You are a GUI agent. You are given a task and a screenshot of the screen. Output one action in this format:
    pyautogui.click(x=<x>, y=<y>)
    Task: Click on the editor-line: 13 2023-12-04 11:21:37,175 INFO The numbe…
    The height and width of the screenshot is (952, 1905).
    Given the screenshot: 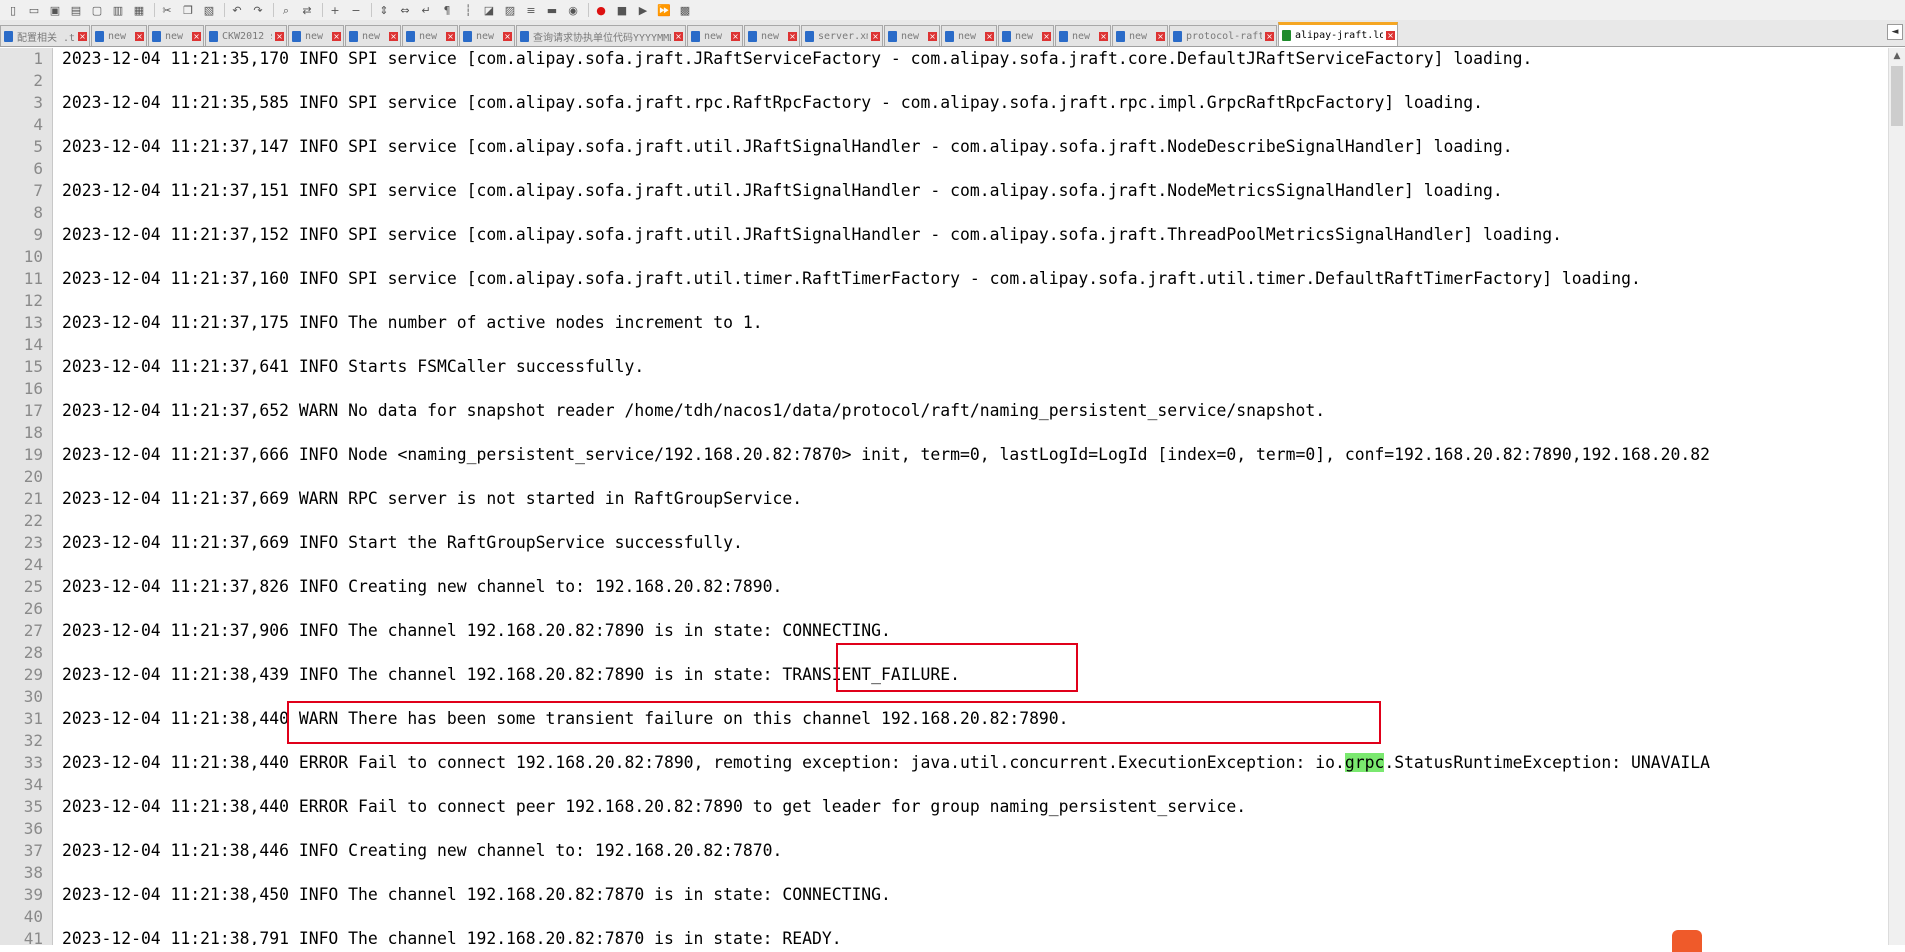 What is the action you would take?
    pyautogui.click(x=952, y=323)
    